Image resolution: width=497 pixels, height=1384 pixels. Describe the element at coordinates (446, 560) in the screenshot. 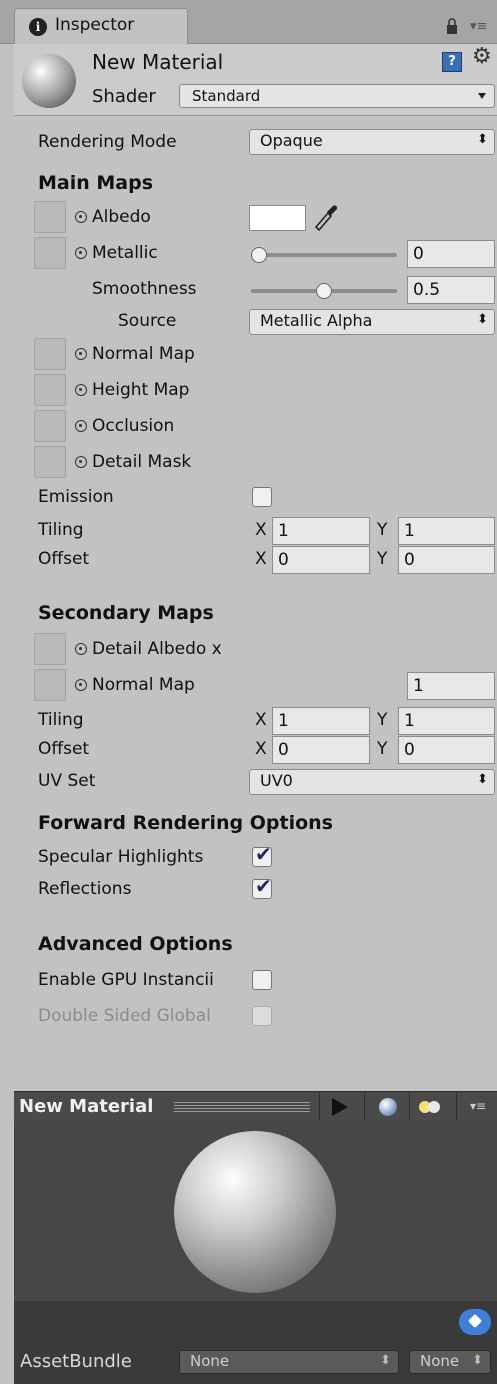

I see `offset-y-field: 0` at that location.